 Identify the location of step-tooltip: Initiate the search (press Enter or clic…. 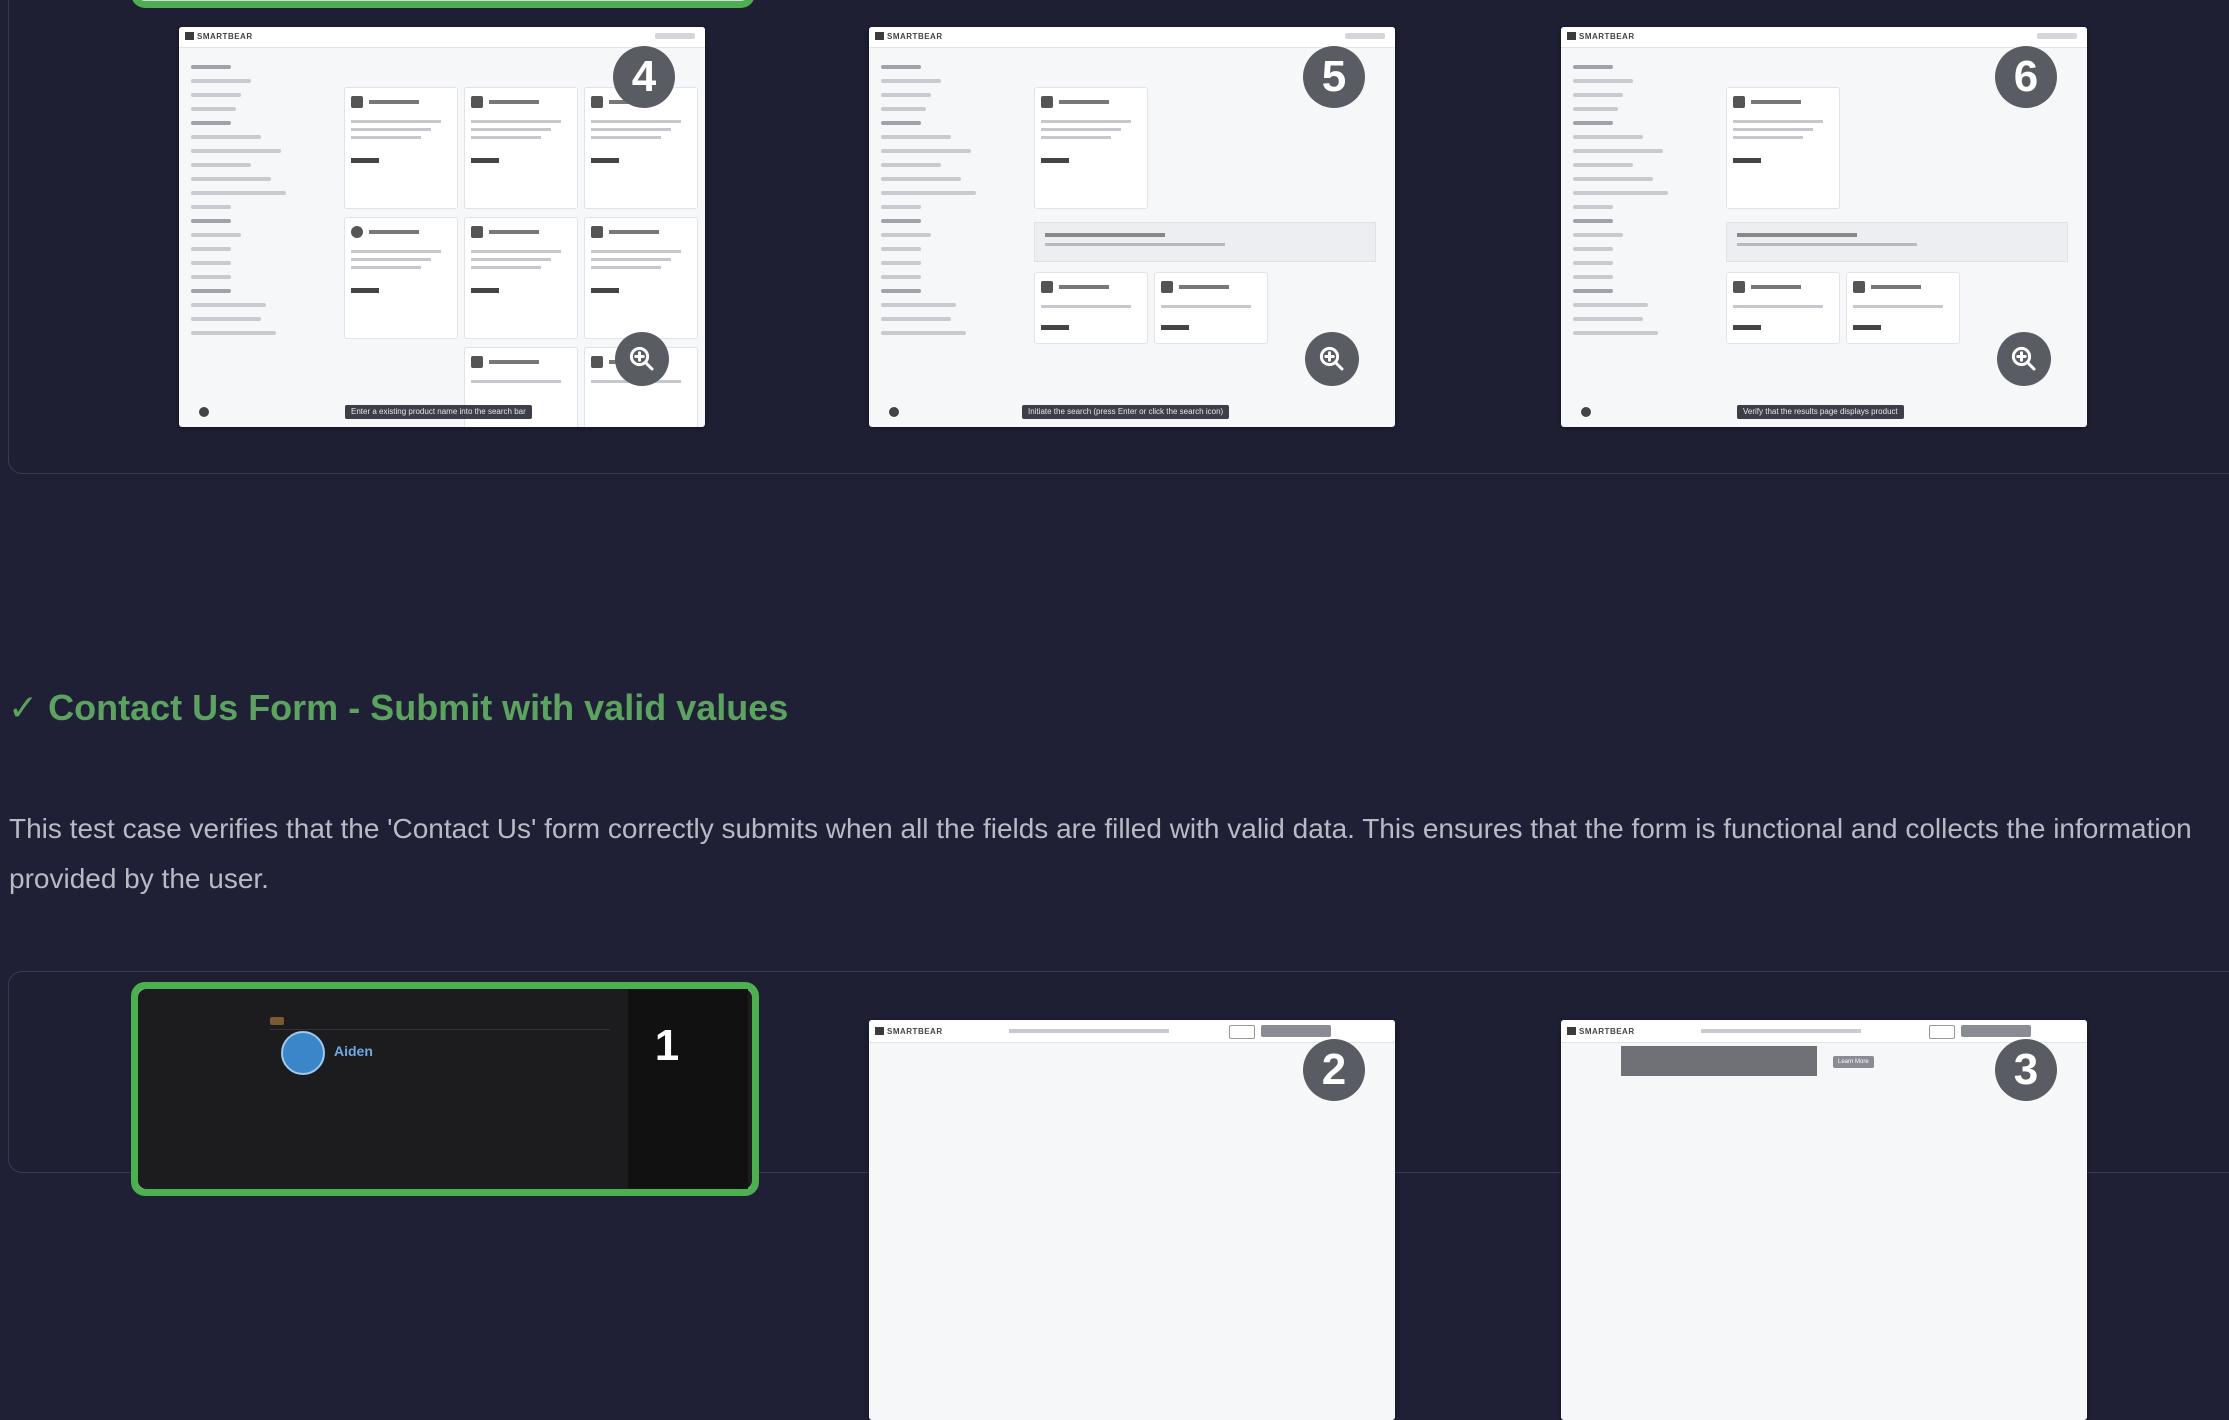
(1126, 412).